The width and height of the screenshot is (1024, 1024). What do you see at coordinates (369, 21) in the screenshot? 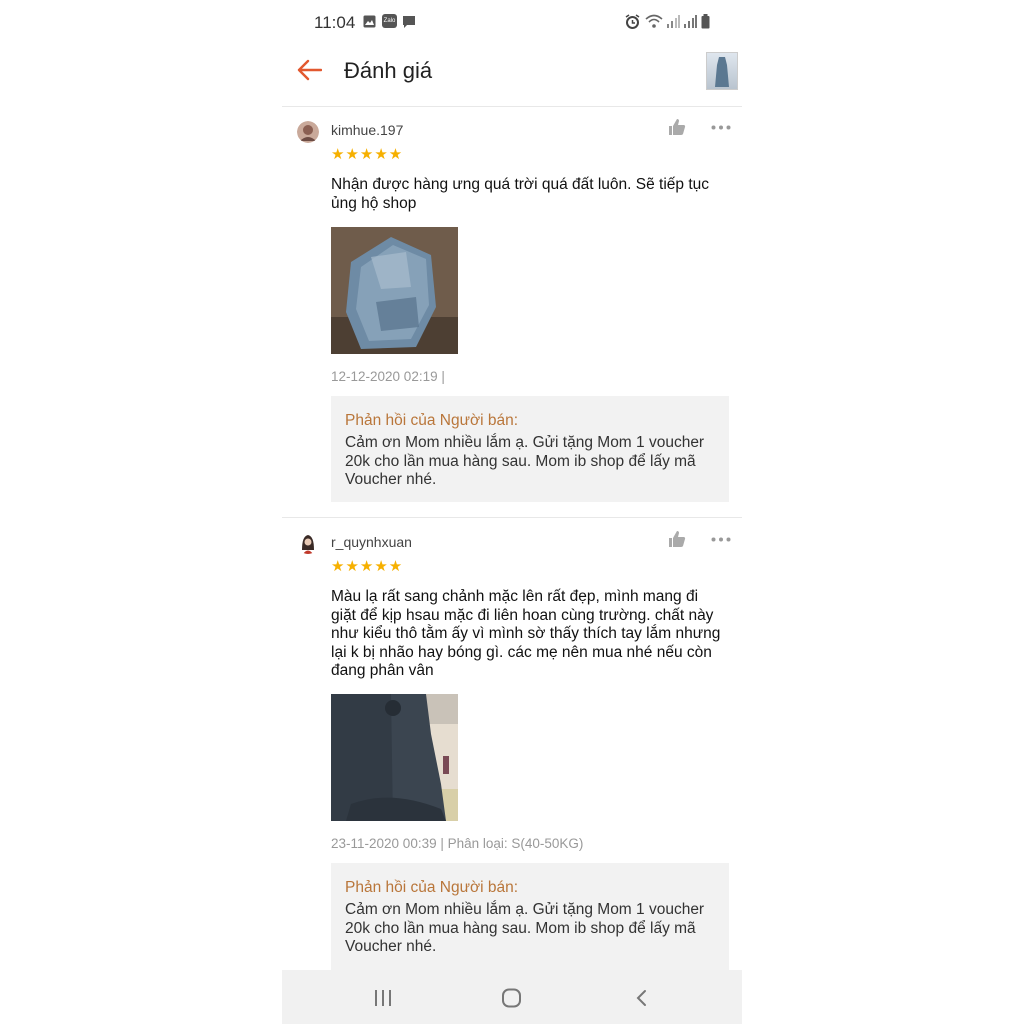
I see `gallery-icon` at bounding box center [369, 21].